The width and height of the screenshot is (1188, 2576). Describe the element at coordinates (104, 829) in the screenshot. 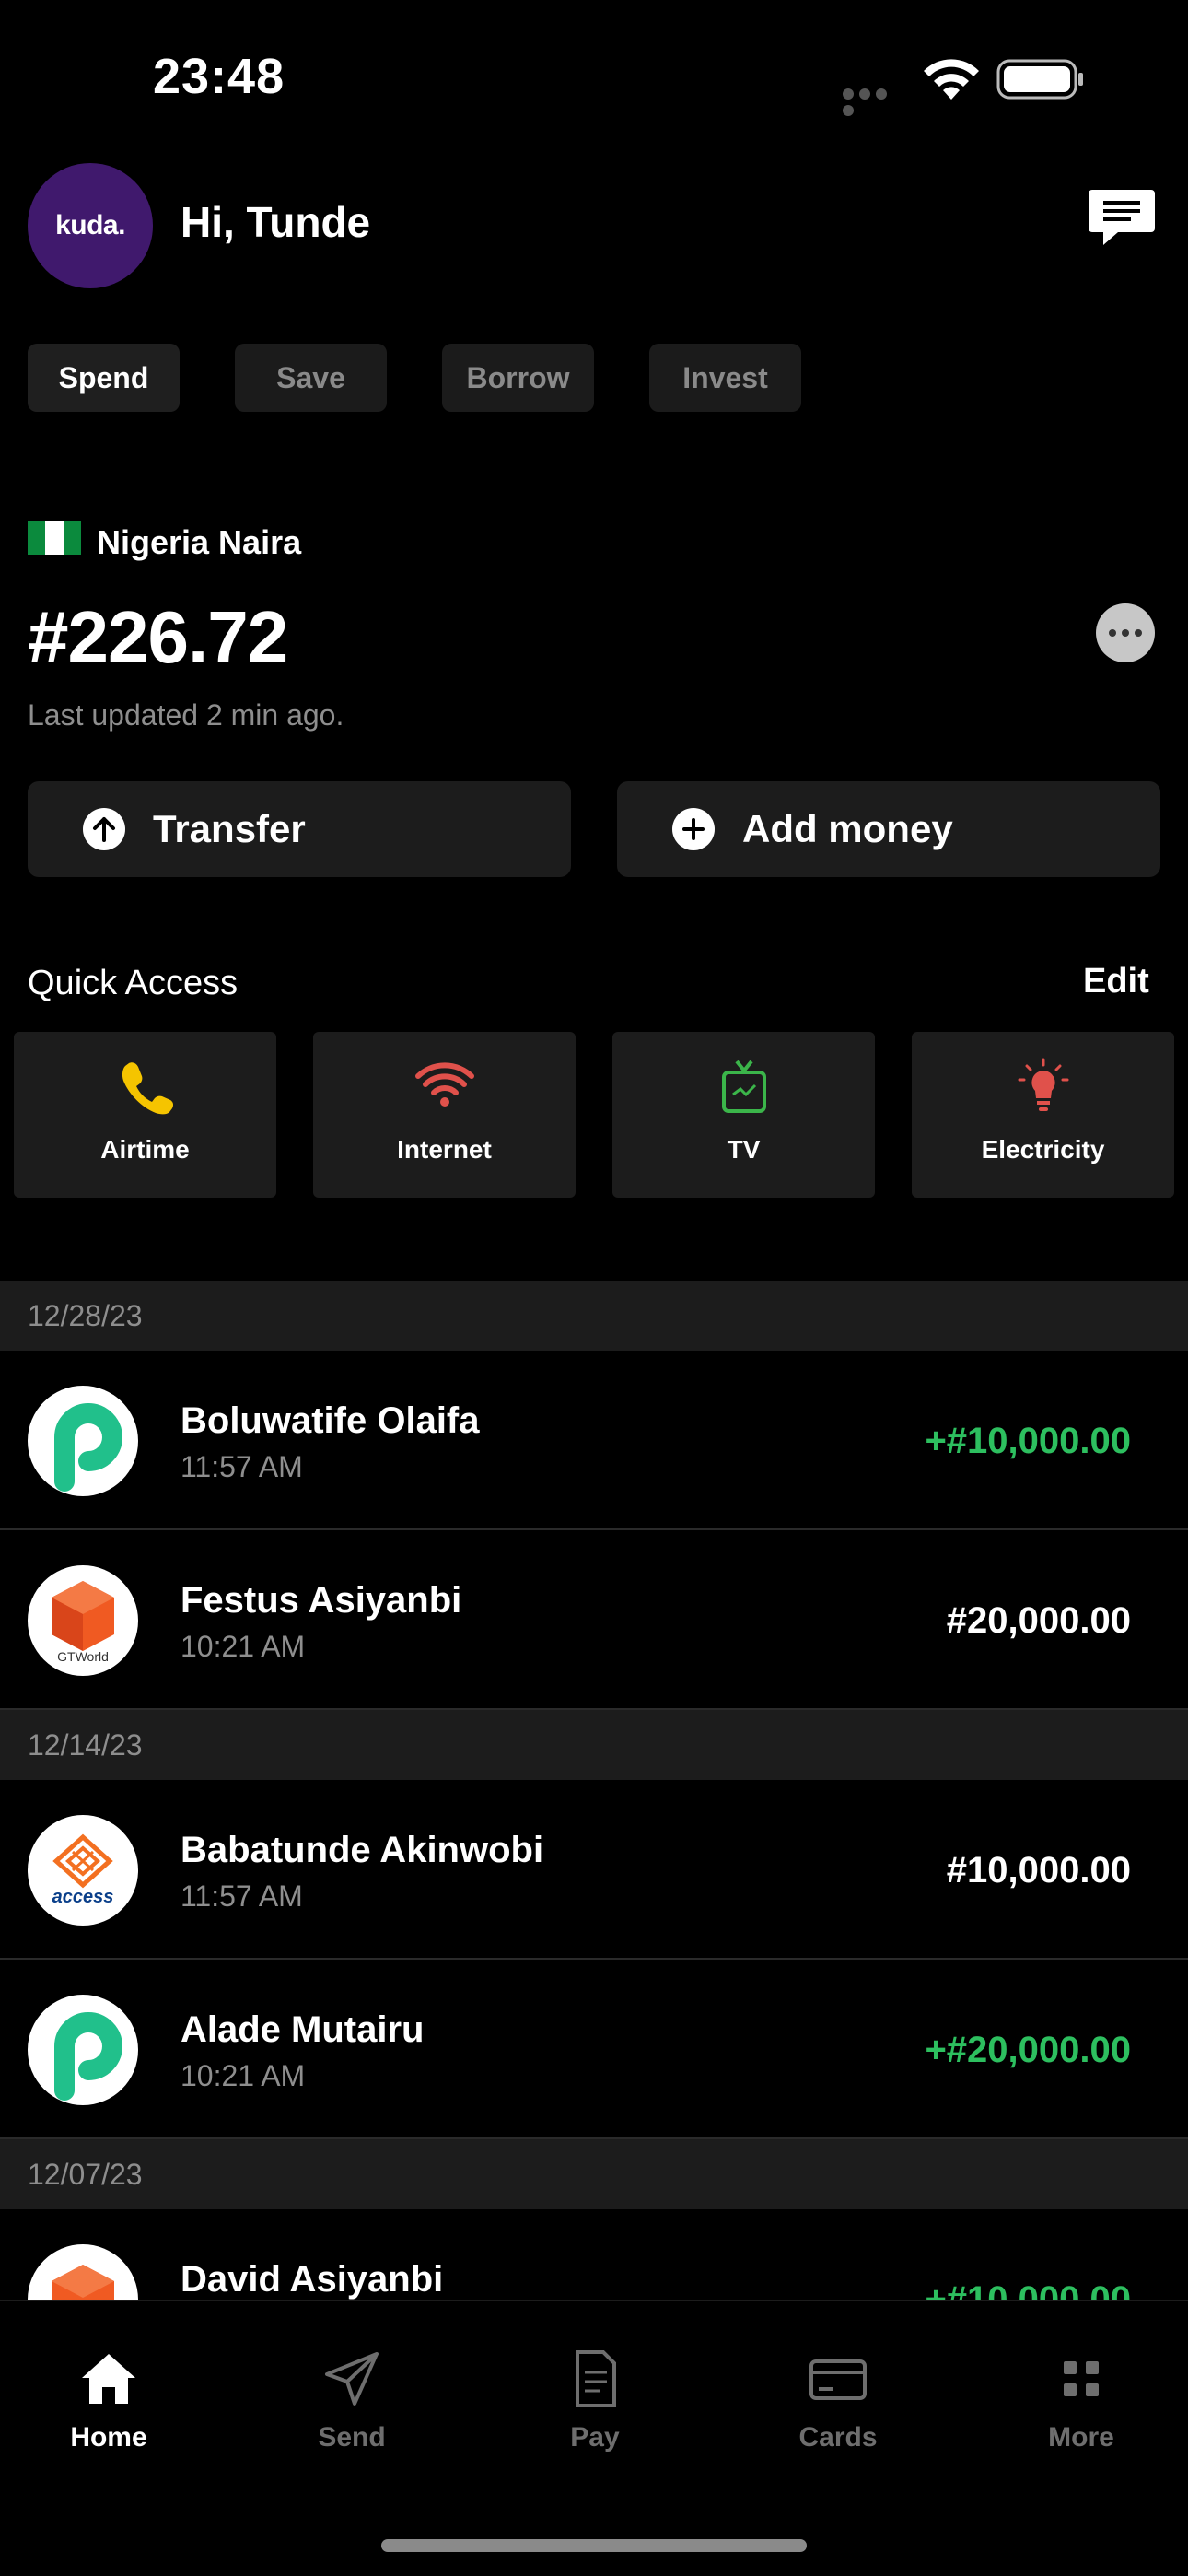

I see `arrow-up-icon` at that location.